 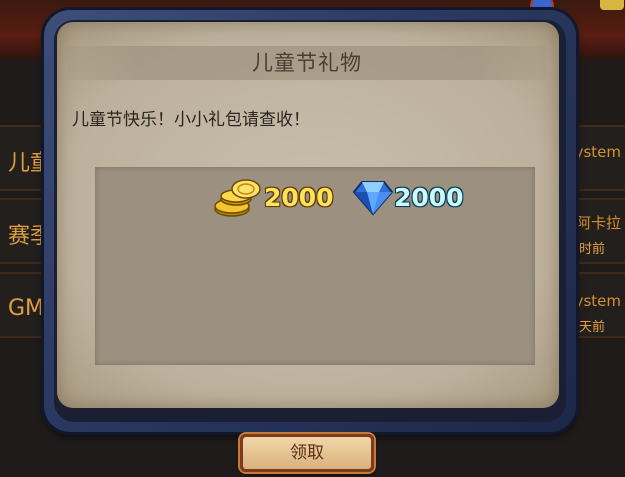 What do you see at coordinates (598, 223) in the screenshot?
I see `mail-item-sender: 阿卡拉` at bounding box center [598, 223].